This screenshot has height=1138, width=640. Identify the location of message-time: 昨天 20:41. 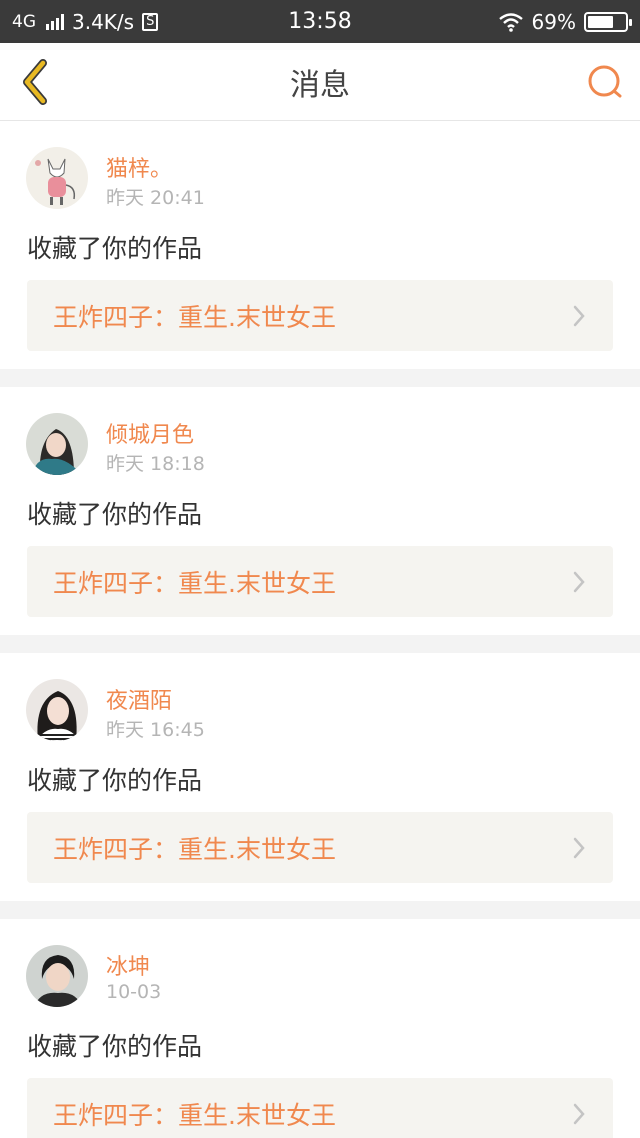
(155, 198).